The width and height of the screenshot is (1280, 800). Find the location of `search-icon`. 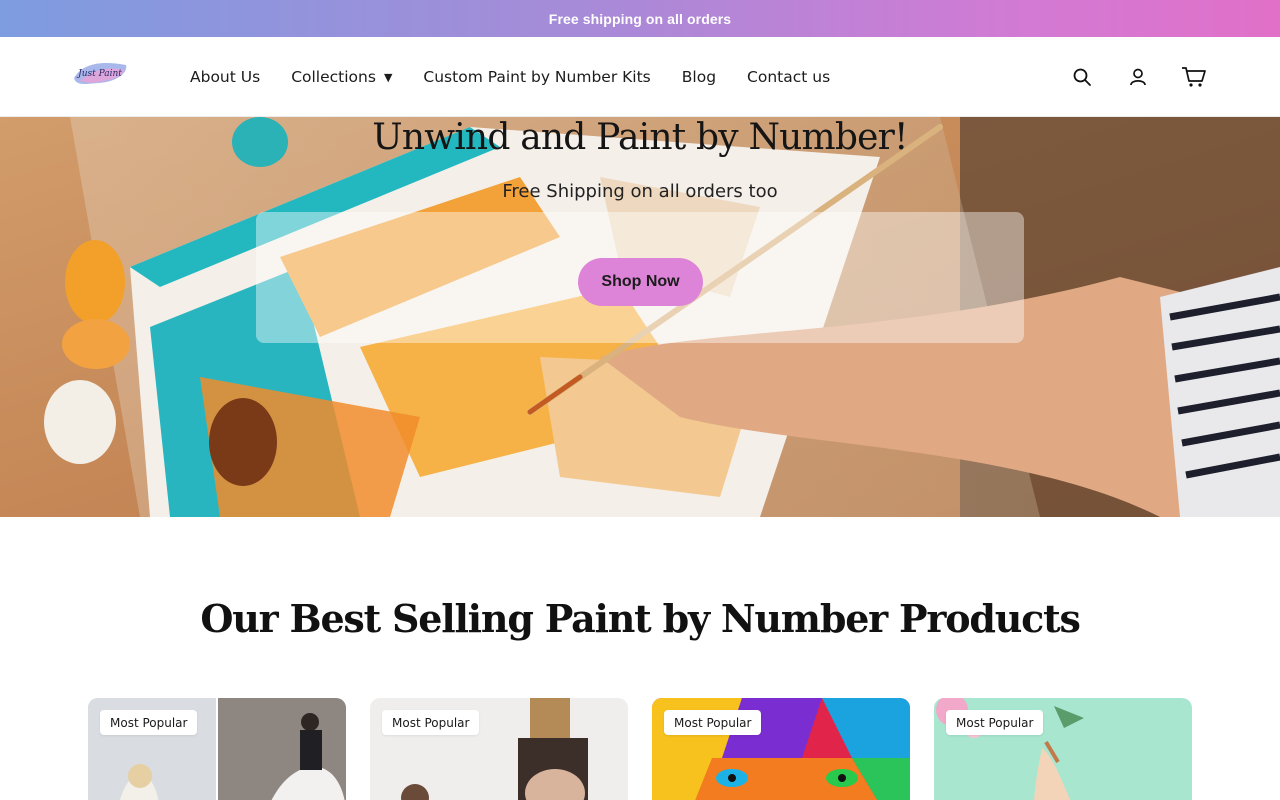

search-icon is located at coordinates (1082, 77).